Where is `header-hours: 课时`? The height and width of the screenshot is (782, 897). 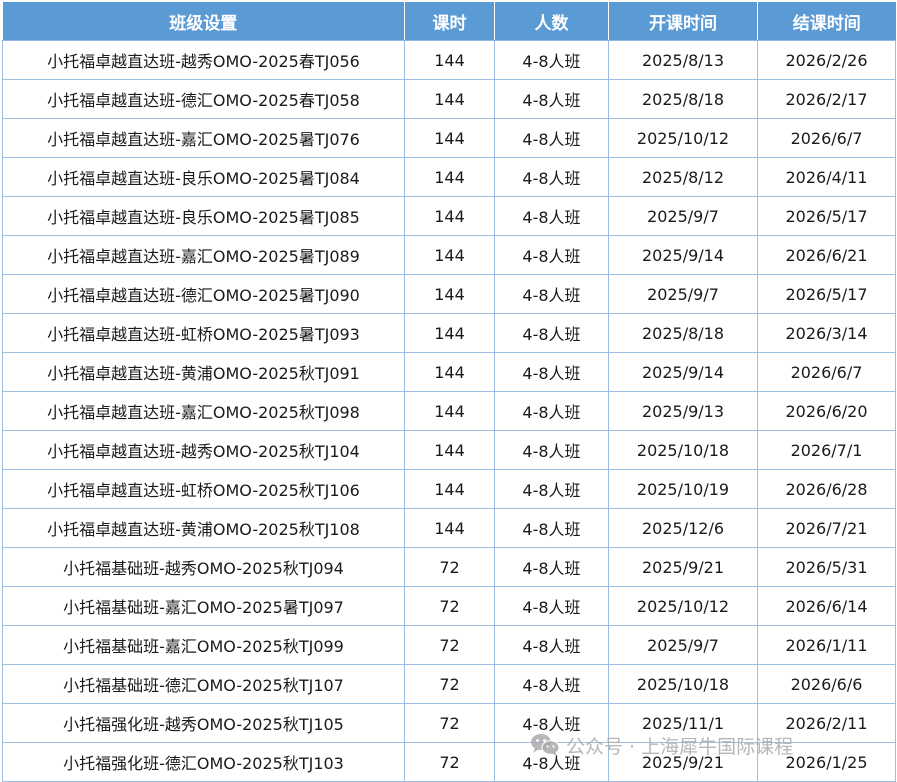 header-hours: 课时 is located at coordinates (449, 21).